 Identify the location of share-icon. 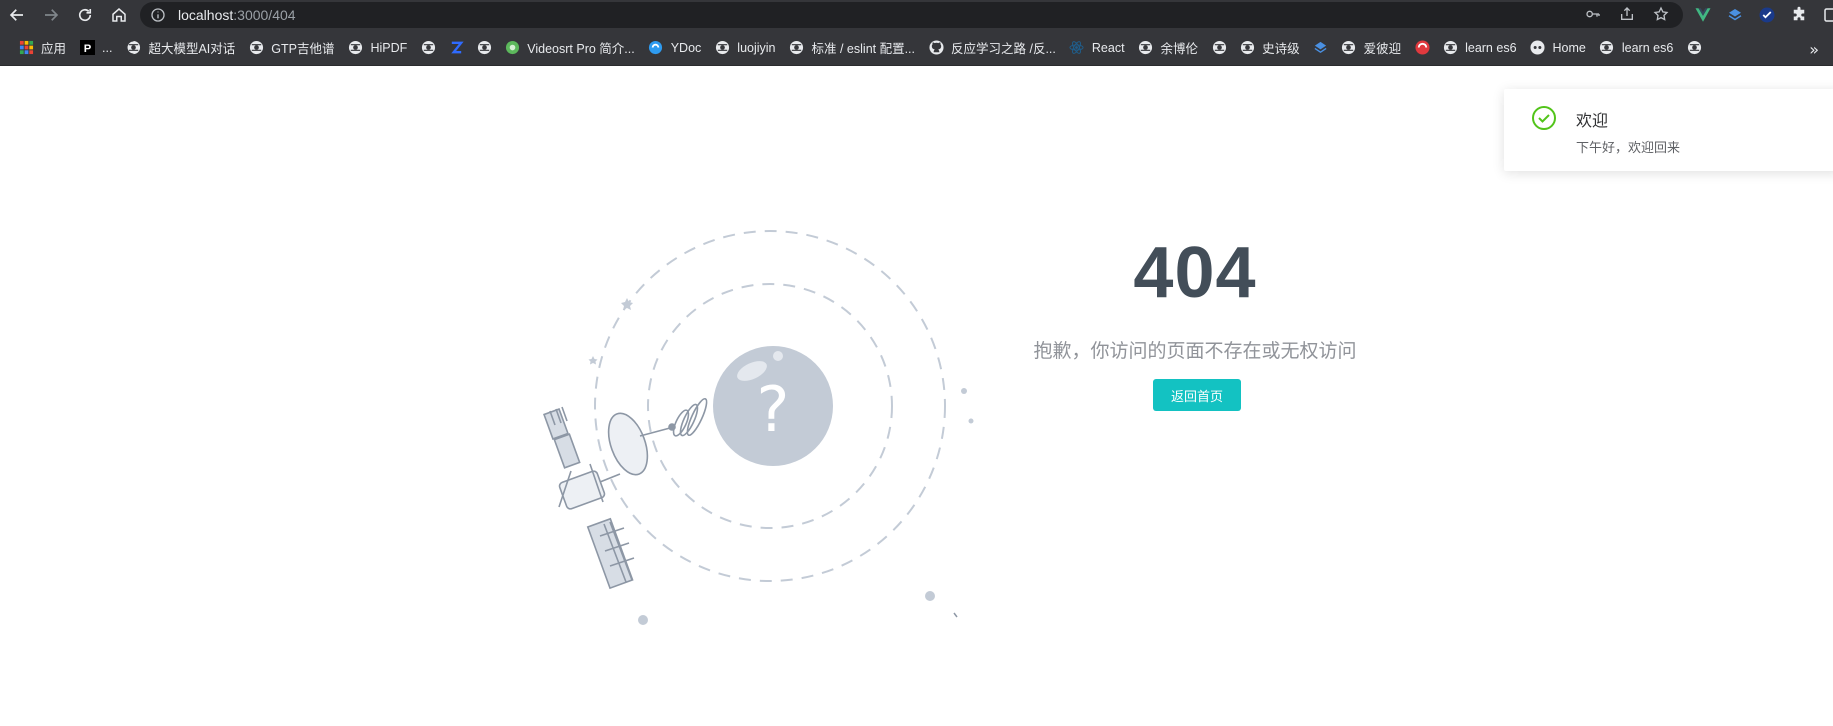
(1627, 14).